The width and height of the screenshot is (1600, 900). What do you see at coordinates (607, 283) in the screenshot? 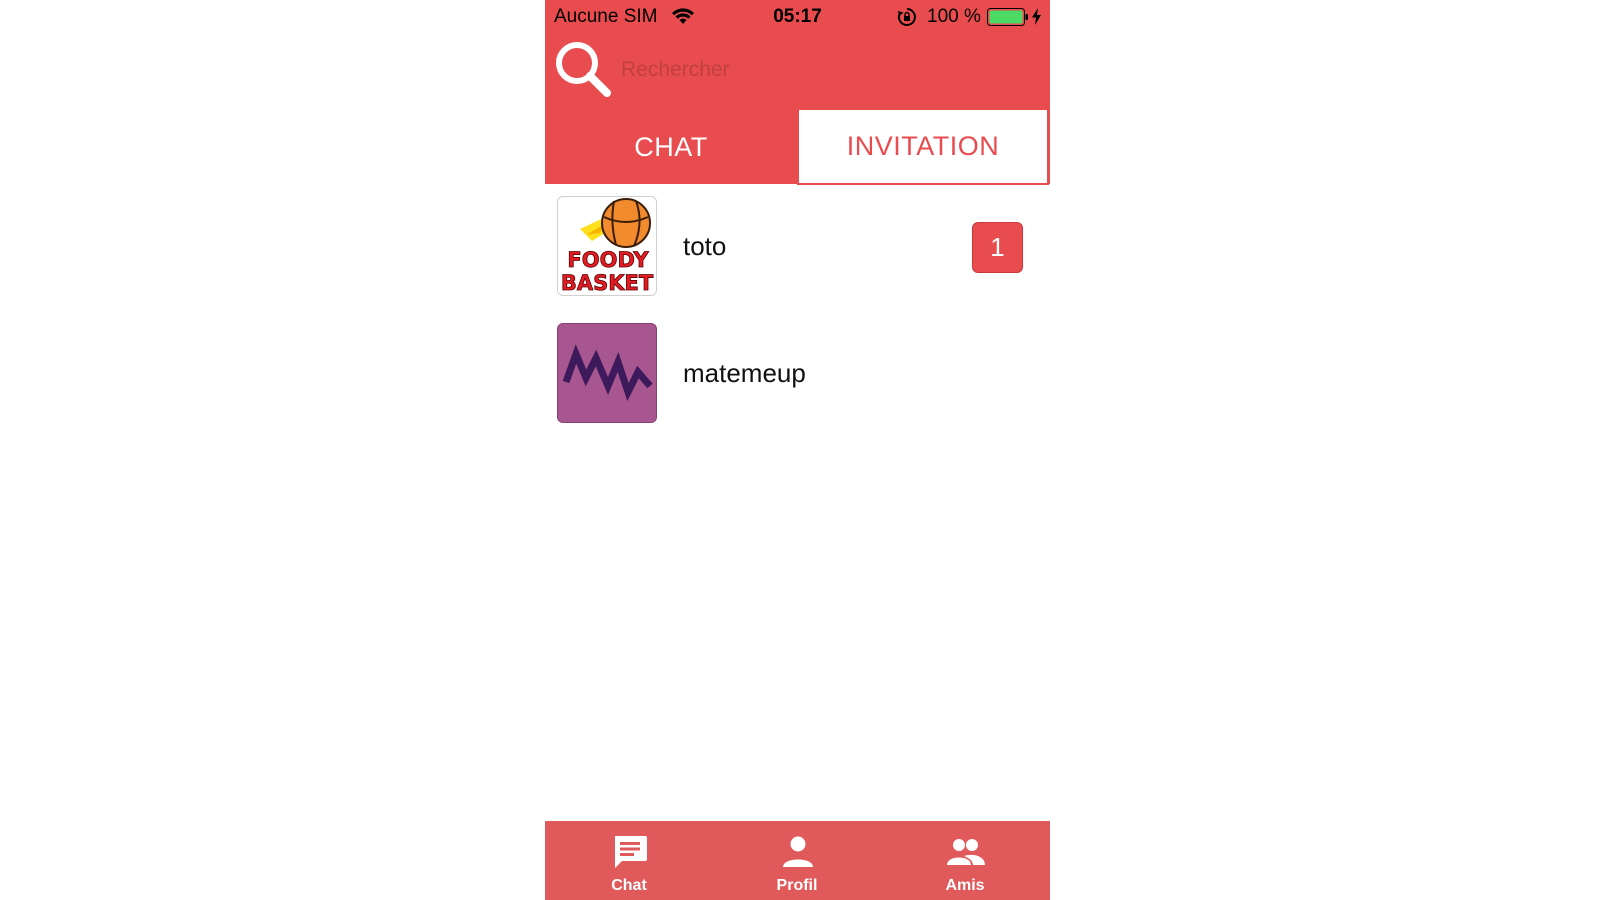
I see `svg-text: BASKET` at bounding box center [607, 283].